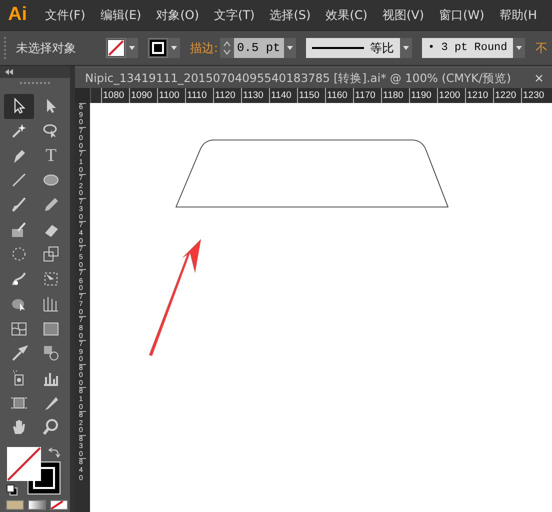 Image resolution: width=552 pixels, height=512 pixels. Describe the element at coordinates (19, 229) in the screenshot. I see `blob-brush-icon` at that location.